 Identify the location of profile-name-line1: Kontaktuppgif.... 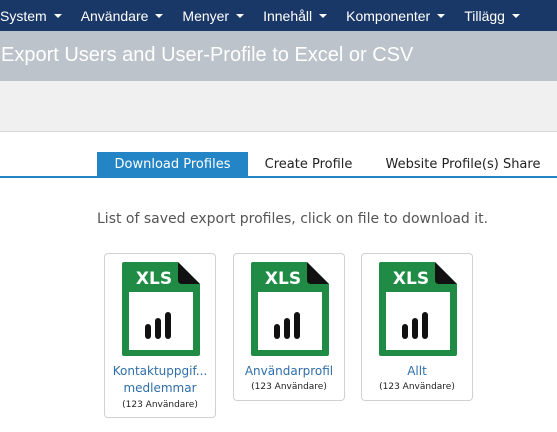
(160, 371).